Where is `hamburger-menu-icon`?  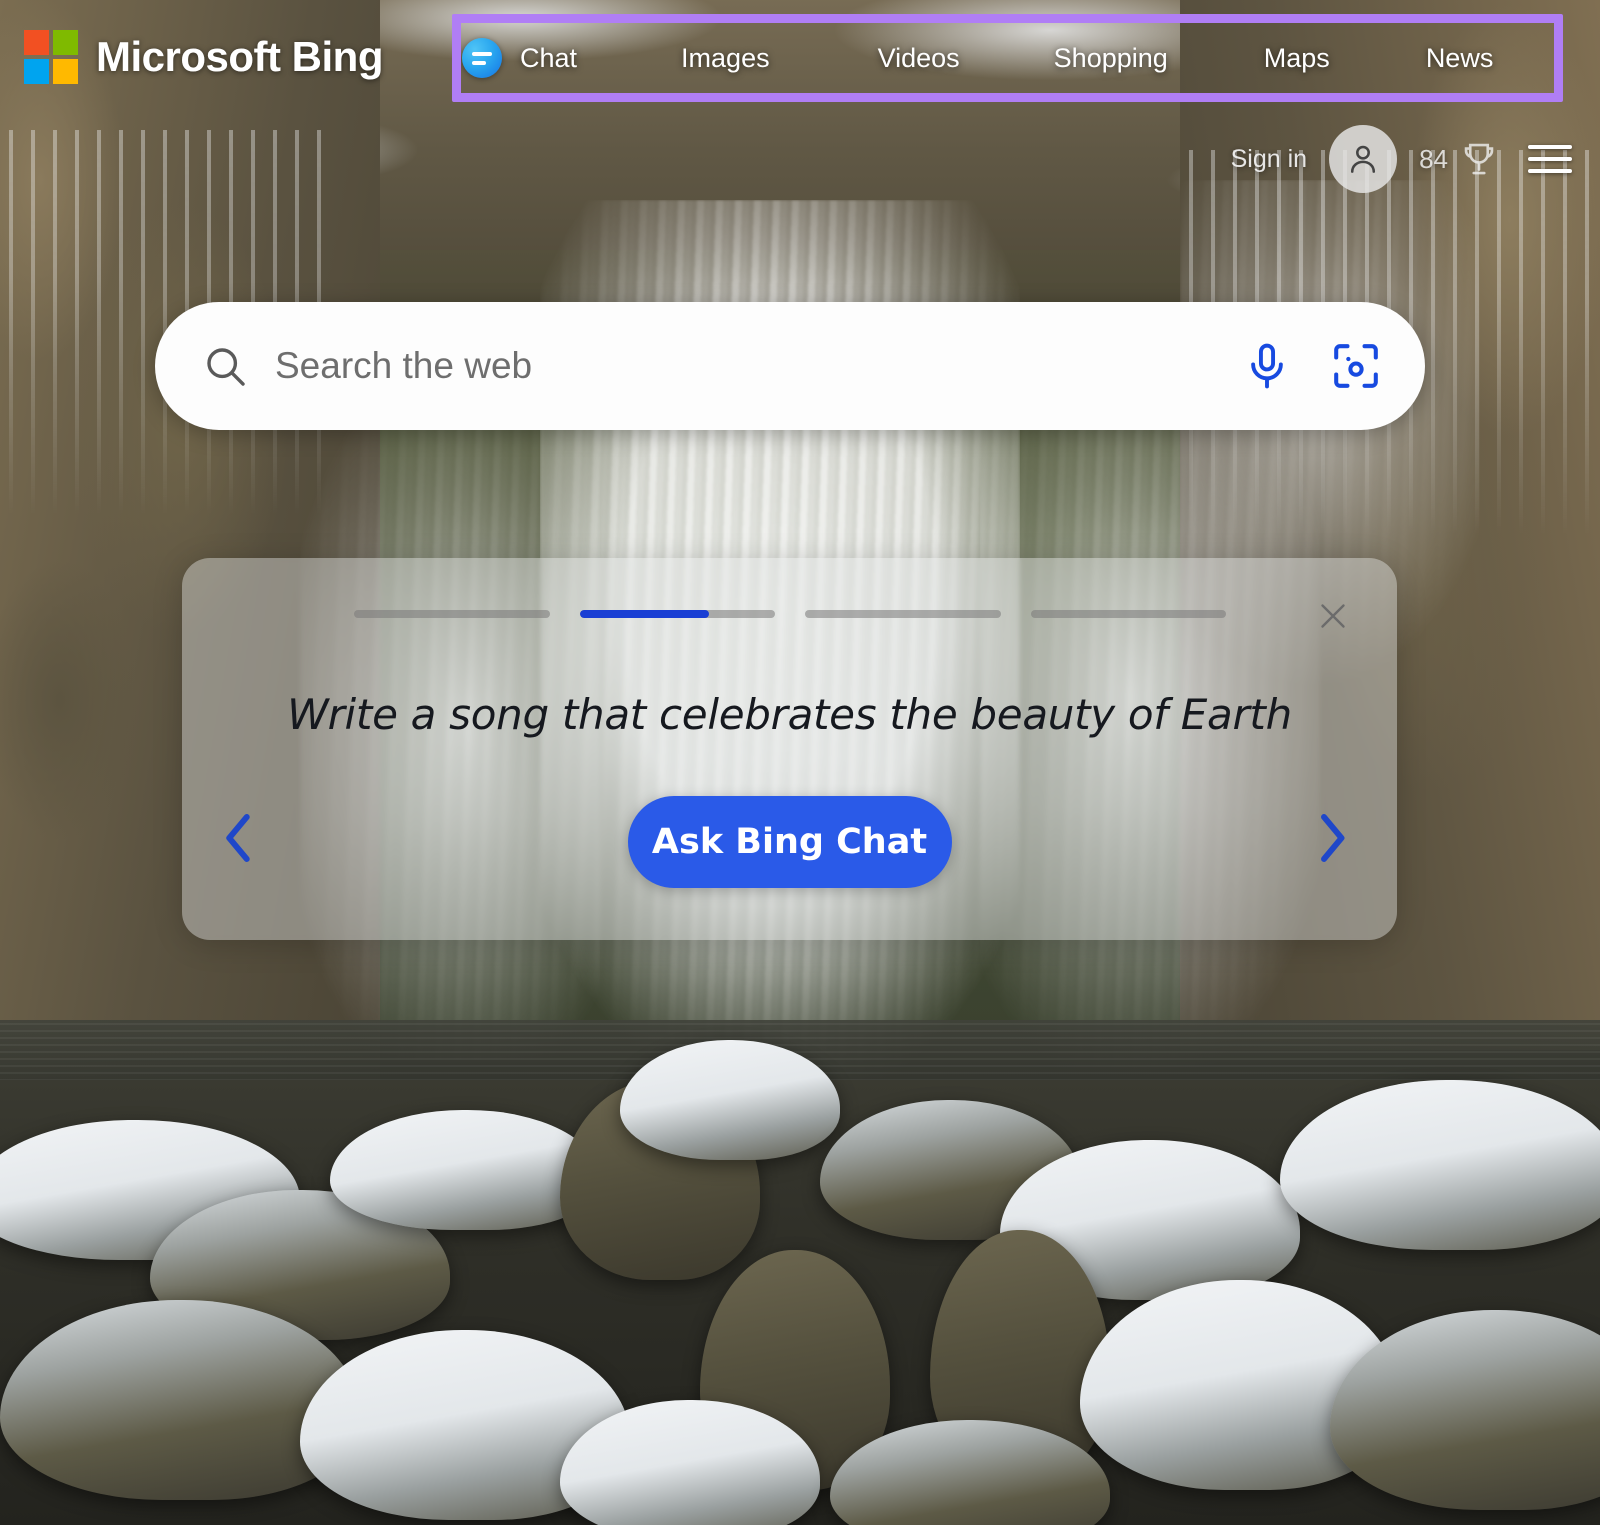 hamburger-menu-icon is located at coordinates (1550, 159).